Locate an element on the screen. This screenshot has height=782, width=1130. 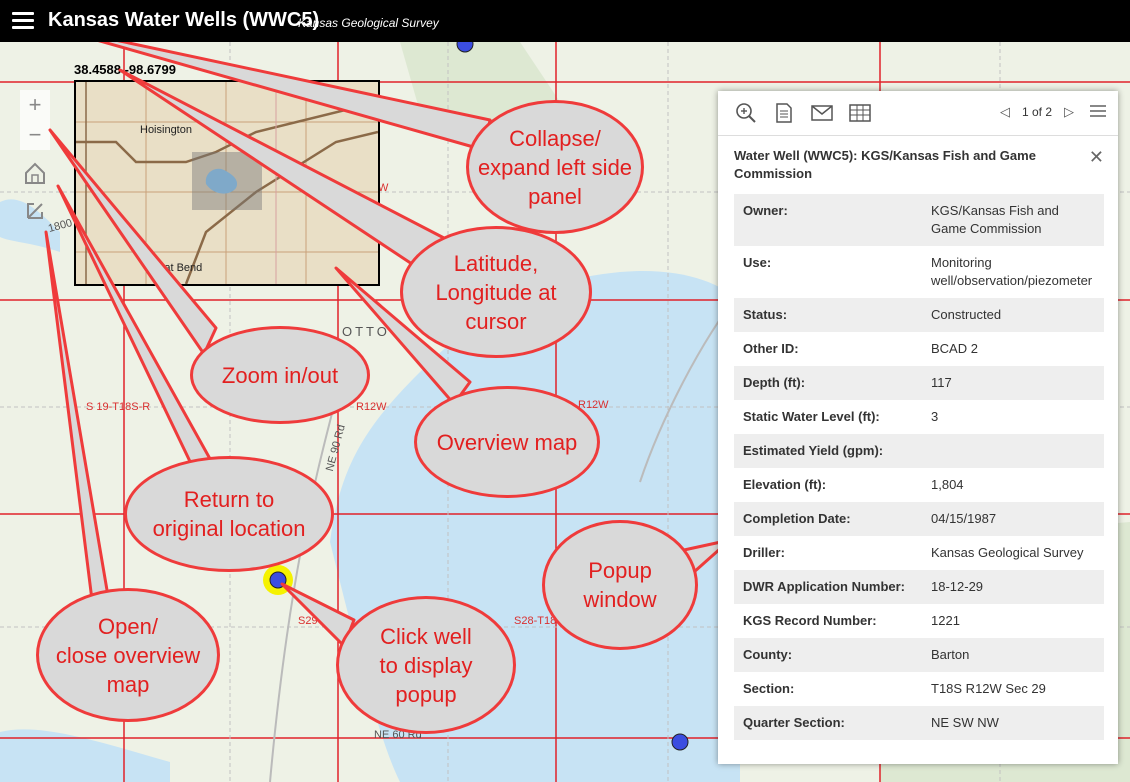
callout-popup-window: Popup window is located at coordinates (620, 585).